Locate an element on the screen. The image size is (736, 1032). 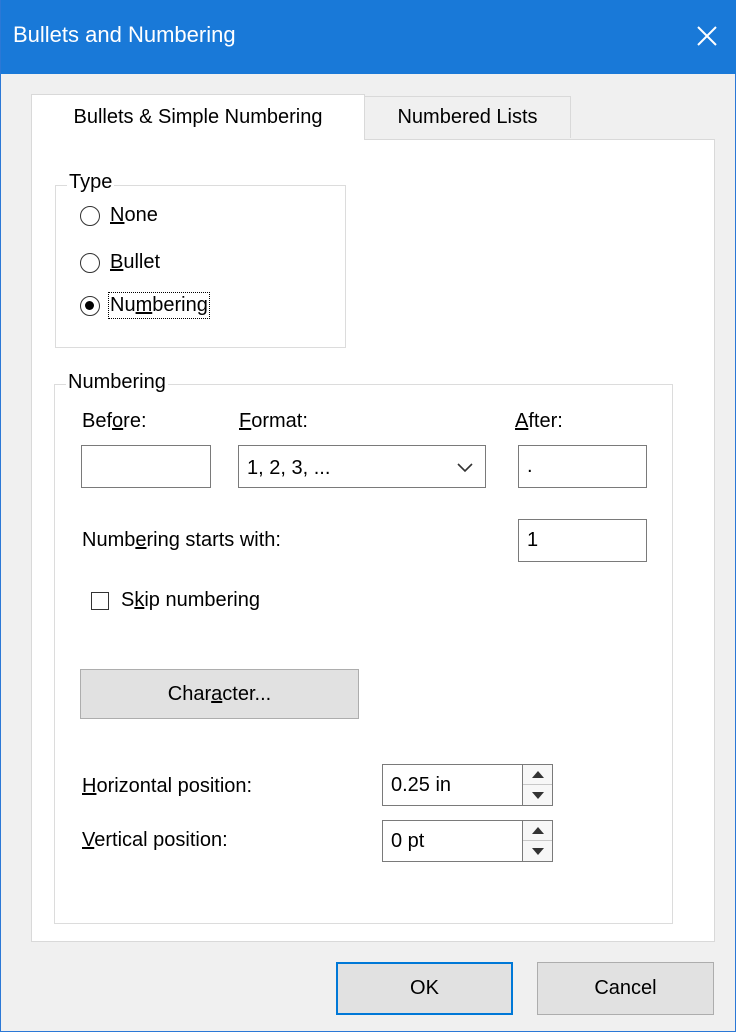
vertical-position-input: 0 pt is located at coordinates (452, 841).